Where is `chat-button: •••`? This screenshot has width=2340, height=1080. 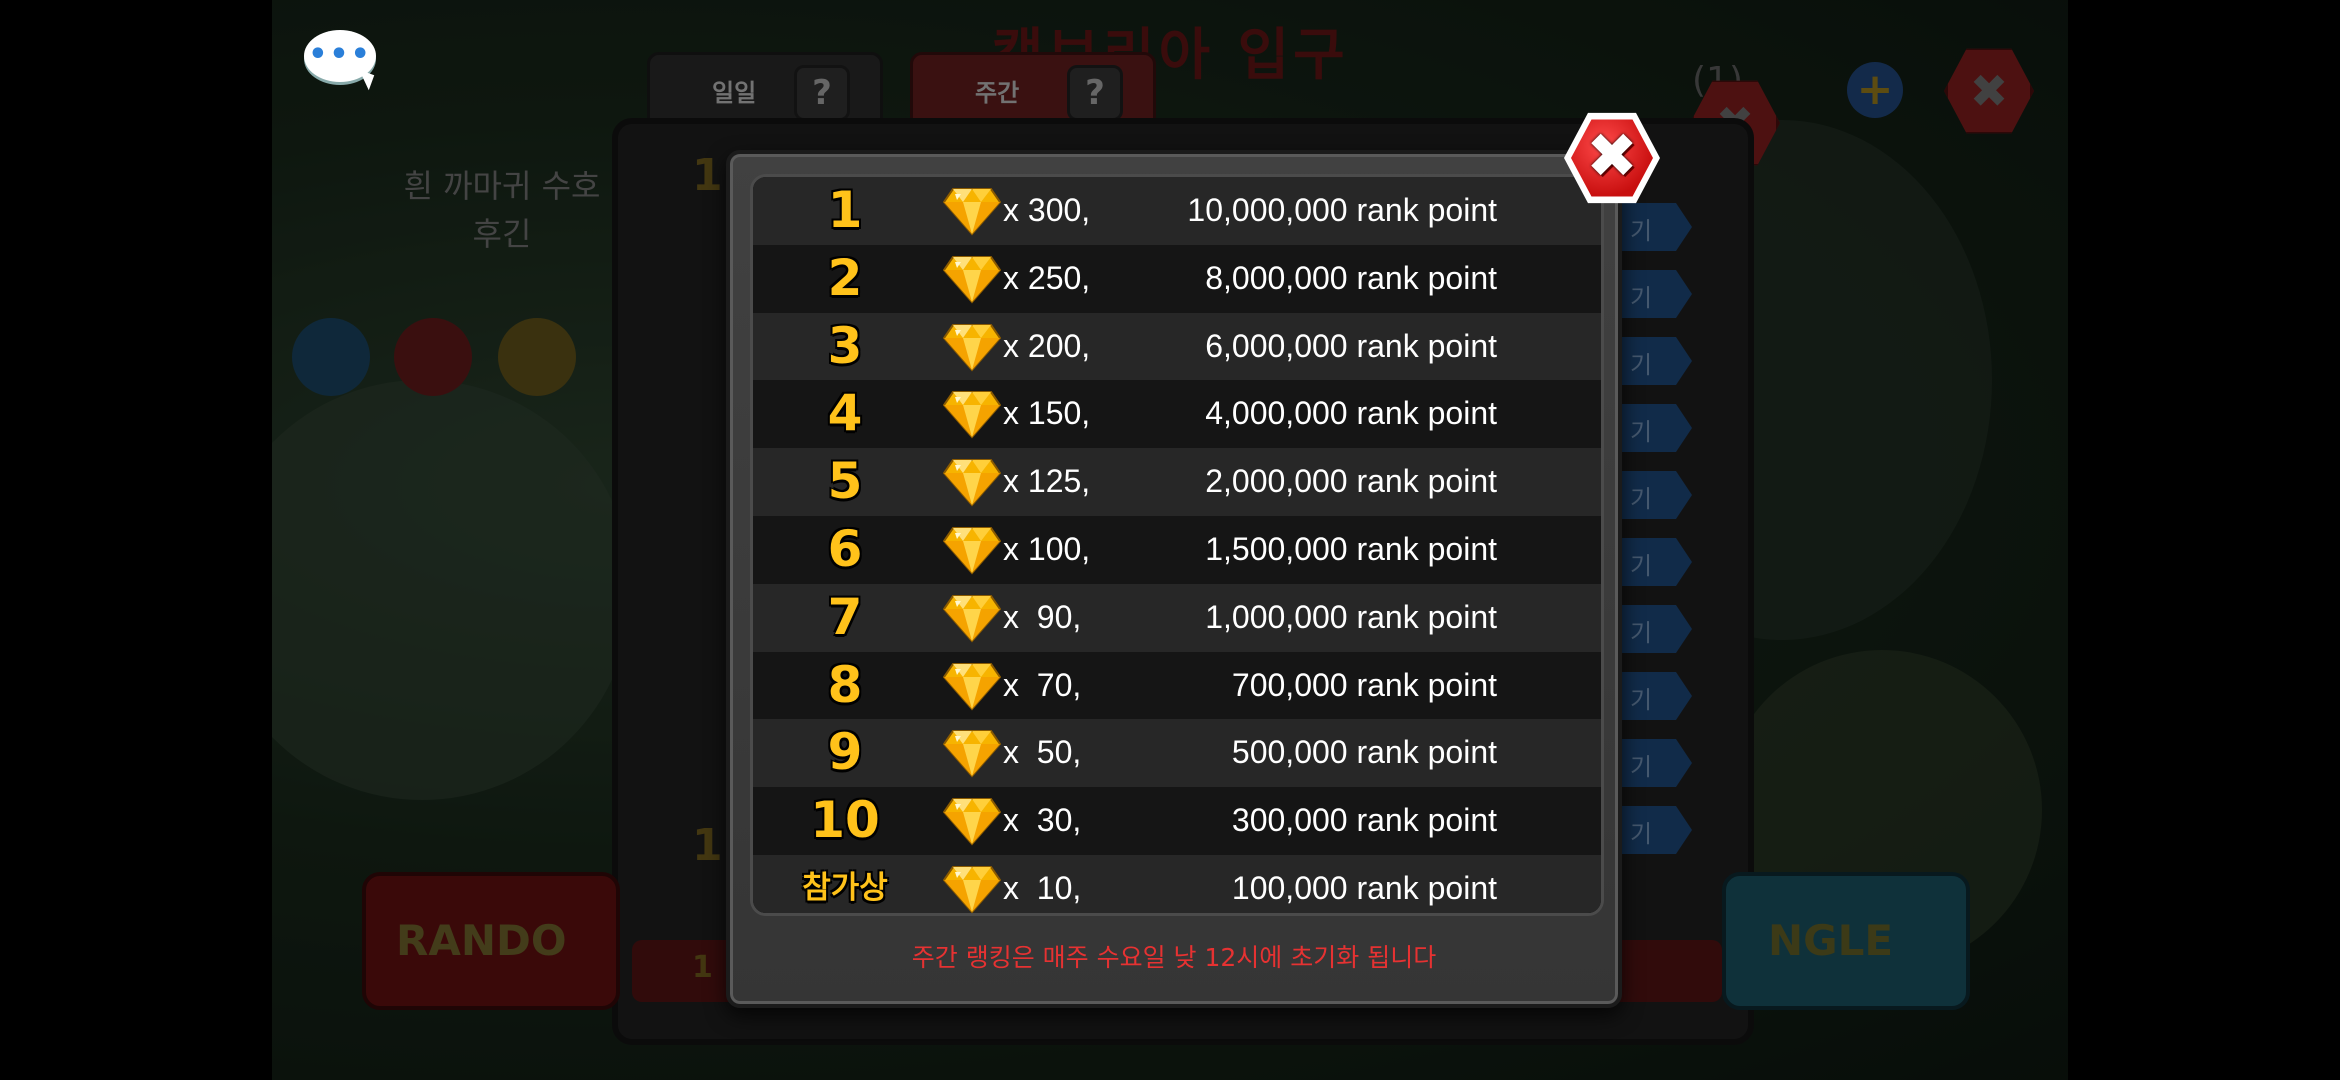
chat-button: ••• is located at coordinates (340, 60).